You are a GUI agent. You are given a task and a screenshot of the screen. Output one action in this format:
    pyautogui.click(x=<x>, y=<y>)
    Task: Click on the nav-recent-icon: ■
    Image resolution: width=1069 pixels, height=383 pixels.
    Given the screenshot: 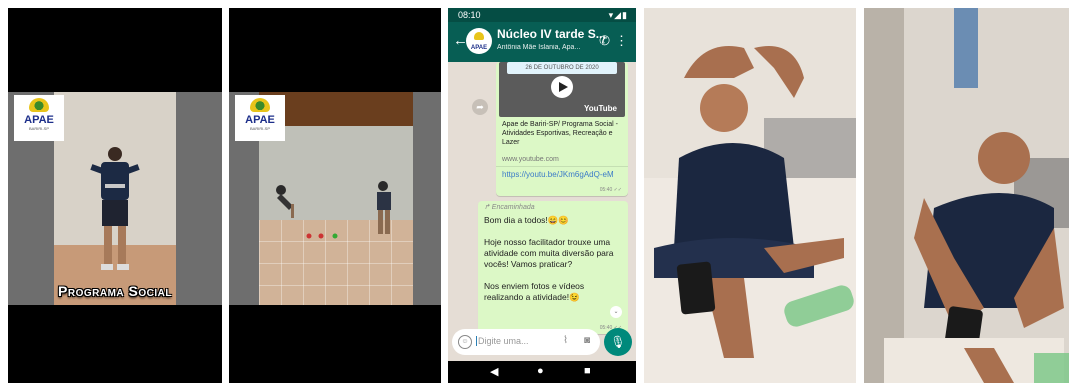 What is the action you would take?
    pyautogui.click(x=587, y=371)
    